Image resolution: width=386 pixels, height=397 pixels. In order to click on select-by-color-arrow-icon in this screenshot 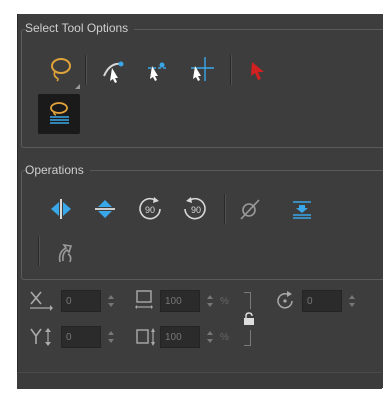, I will do `click(257, 71)`.